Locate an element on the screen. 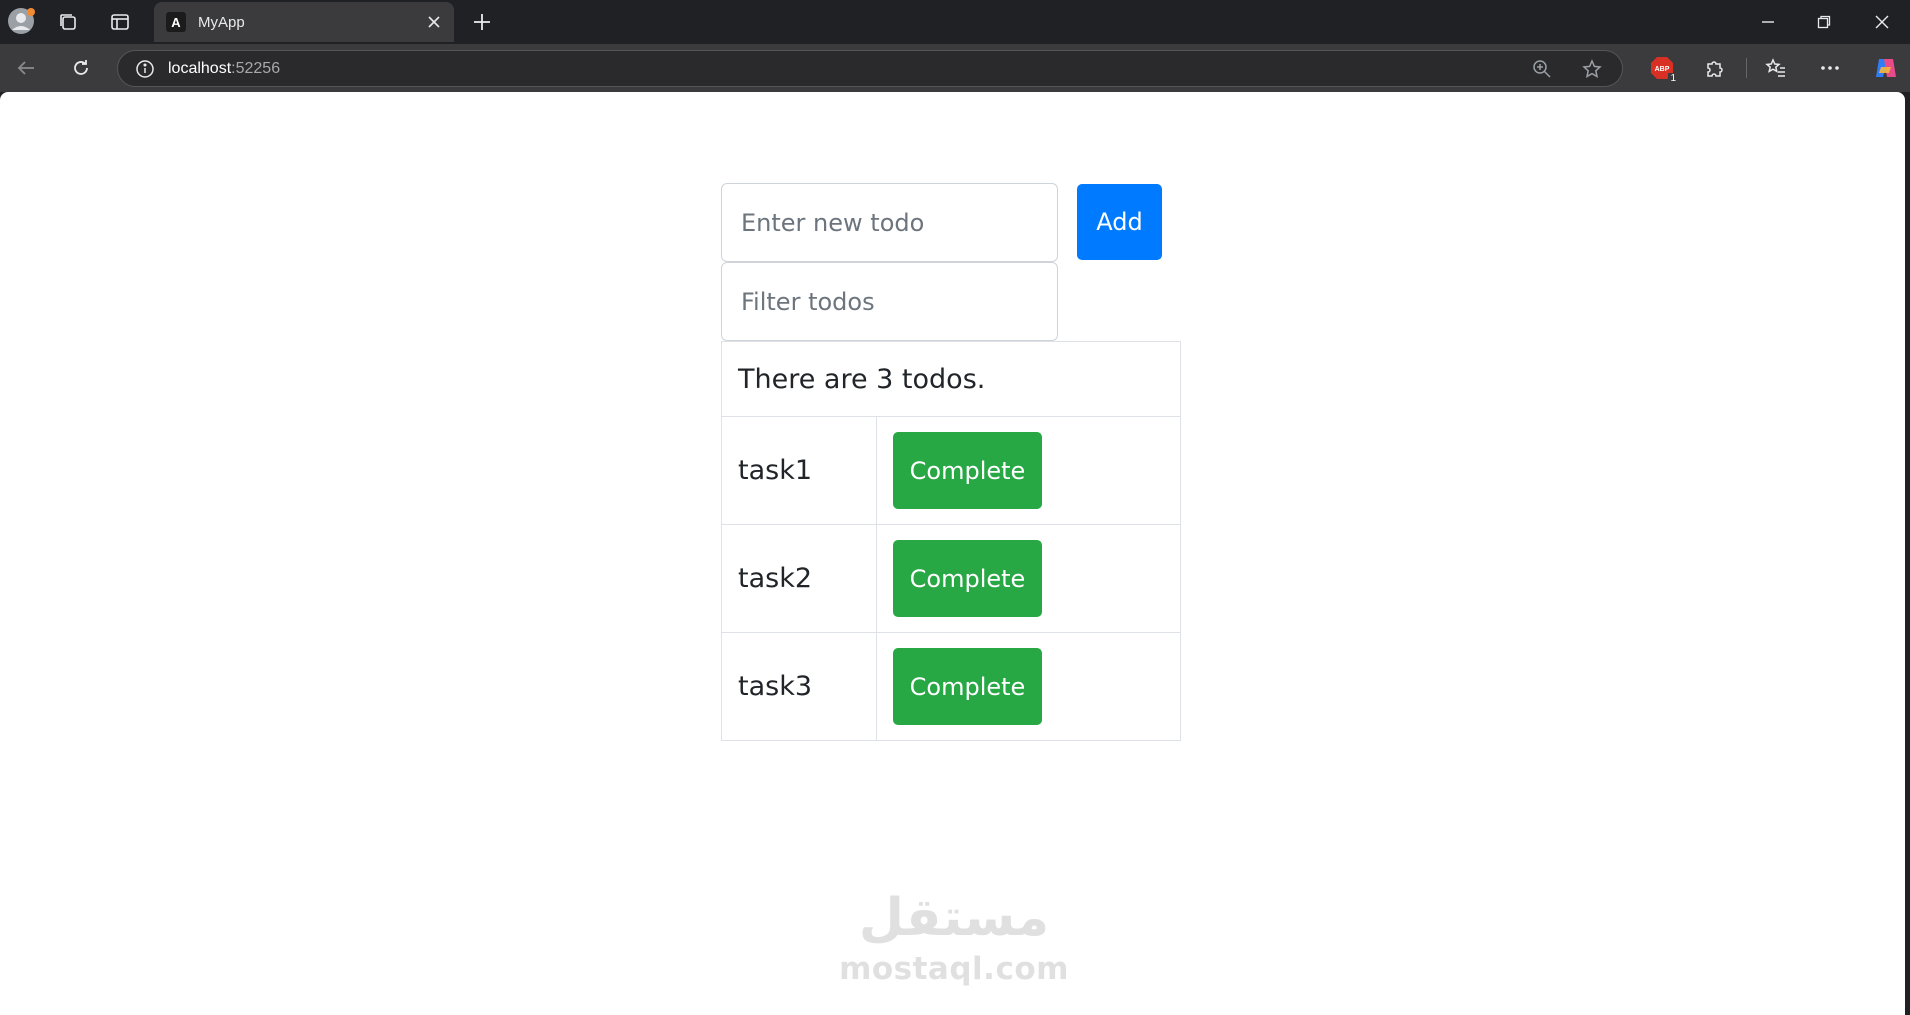 The height and width of the screenshot is (1015, 1910). table-row: task3 Complete is located at coordinates (951, 686).